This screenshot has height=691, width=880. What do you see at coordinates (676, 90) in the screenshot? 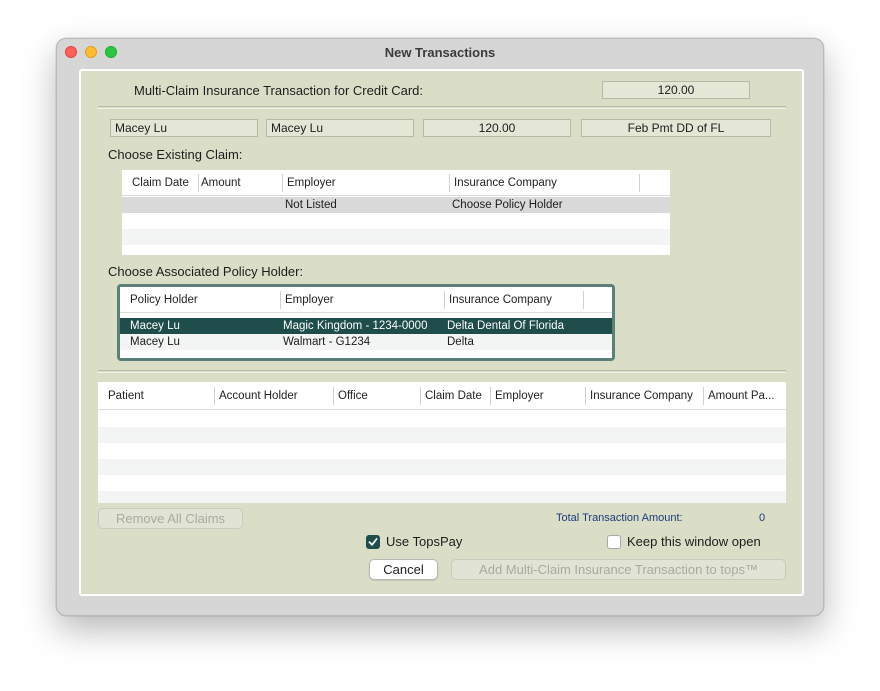
I see `header-amount-field: 120.00` at bounding box center [676, 90].